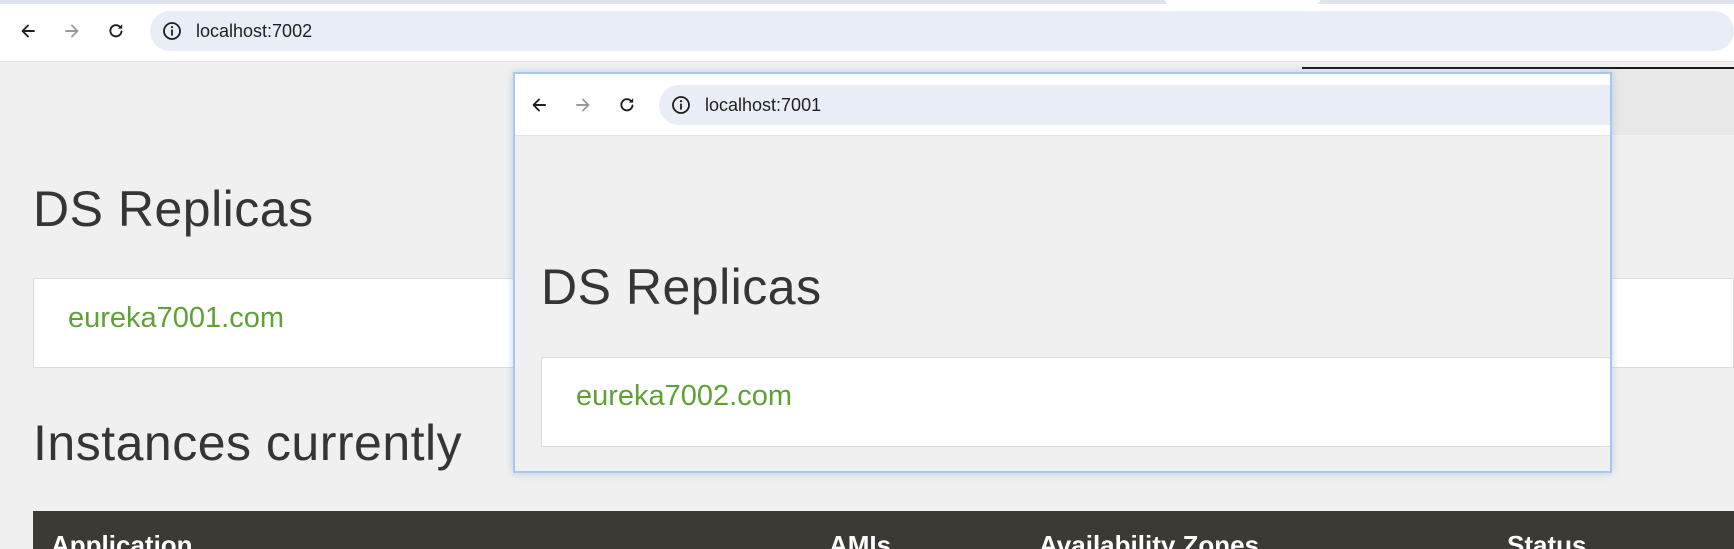 This screenshot has width=1734, height=549. I want to click on popup-reload-button, so click(627, 105).